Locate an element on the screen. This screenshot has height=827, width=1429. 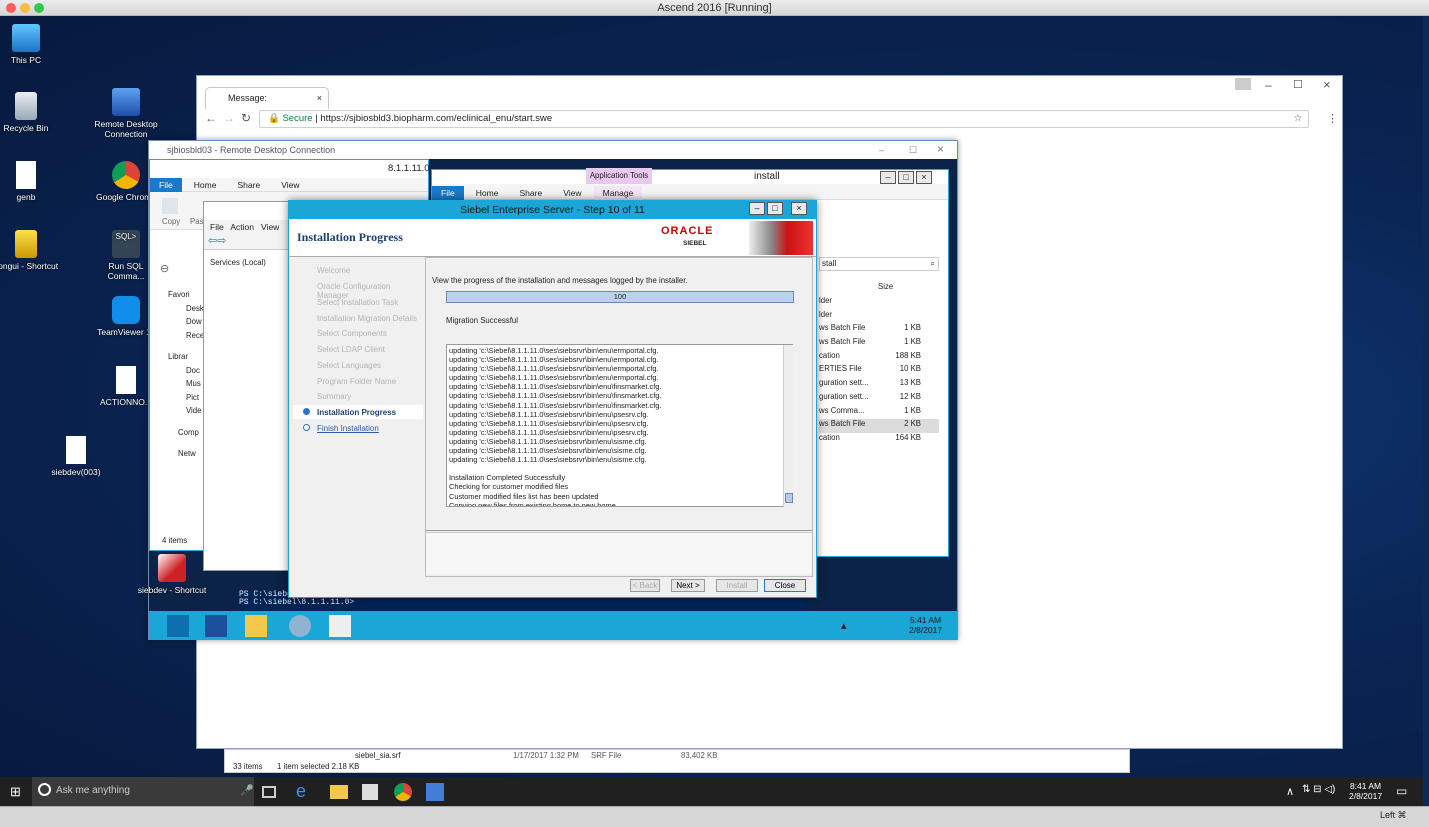
list-item: cation 164 KB is located at coordinates (879, 440).